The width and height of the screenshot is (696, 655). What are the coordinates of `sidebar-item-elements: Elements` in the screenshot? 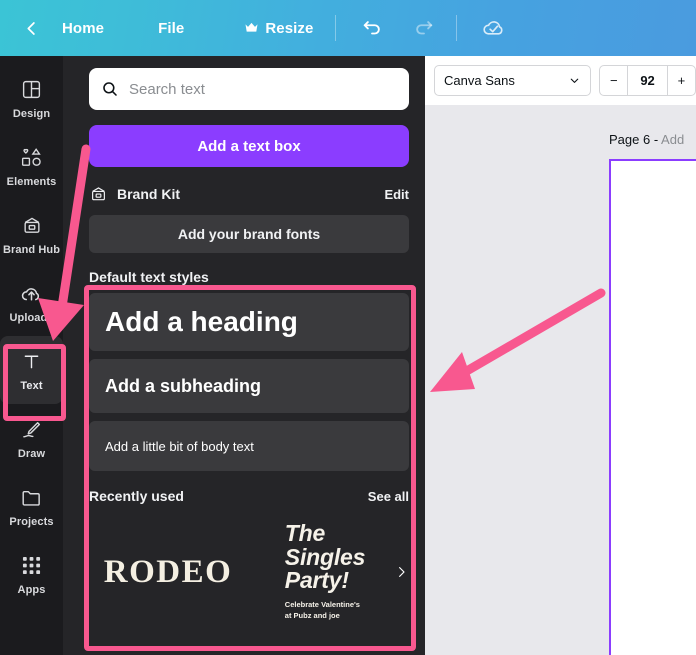 It's located at (31, 166).